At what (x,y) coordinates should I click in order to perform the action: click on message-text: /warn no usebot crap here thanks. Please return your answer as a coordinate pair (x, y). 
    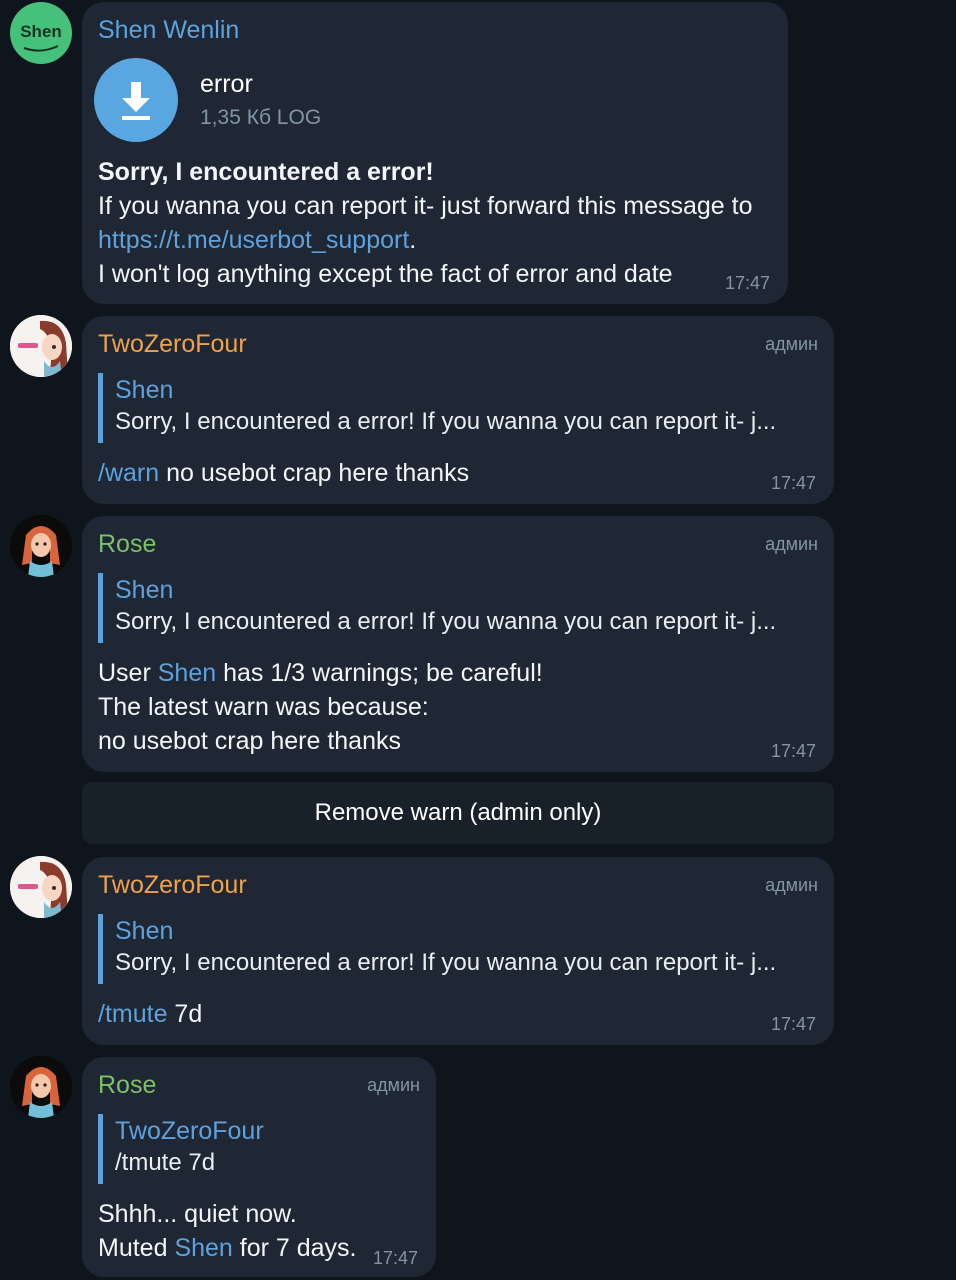
    Looking at the image, I should click on (283, 473).